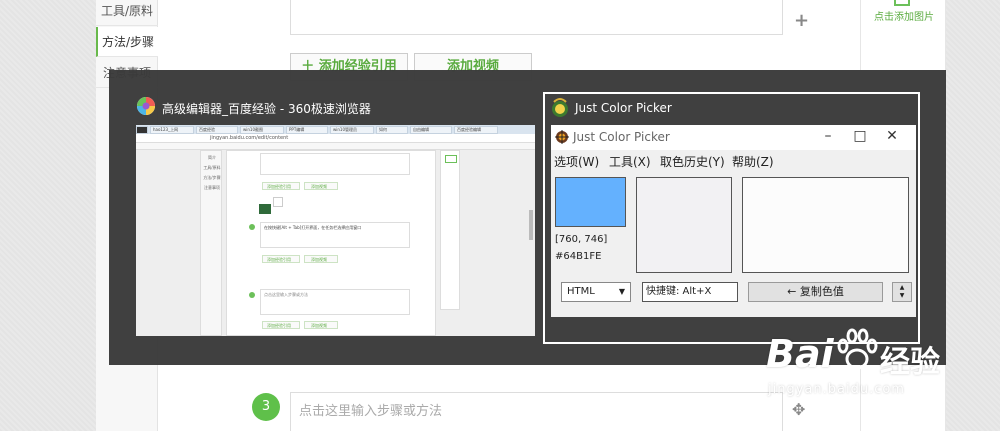 The height and width of the screenshot is (431, 1000). I want to click on color-history-panel, so click(825, 225).